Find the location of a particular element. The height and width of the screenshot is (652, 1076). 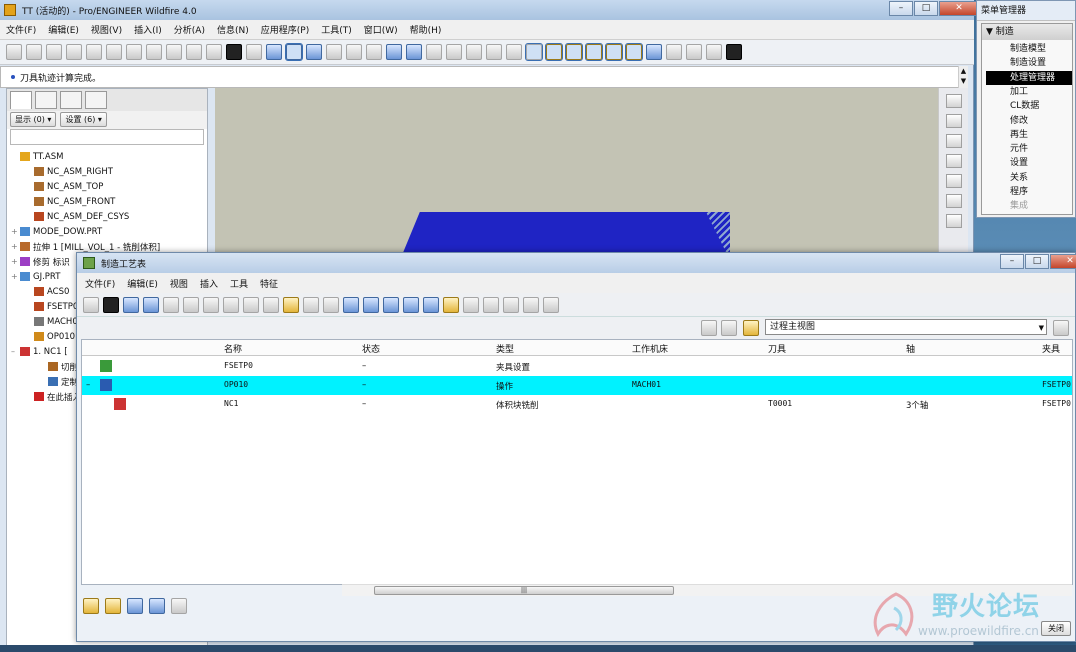

mill-window-icon is located at coordinates (953, 201).